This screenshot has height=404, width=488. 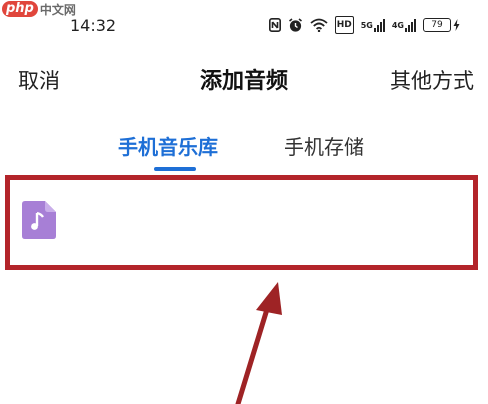 What do you see at coordinates (244, 151) in the screenshot?
I see `source-tabs: 手机音乐库 手机存储` at bounding box center [244, 151].